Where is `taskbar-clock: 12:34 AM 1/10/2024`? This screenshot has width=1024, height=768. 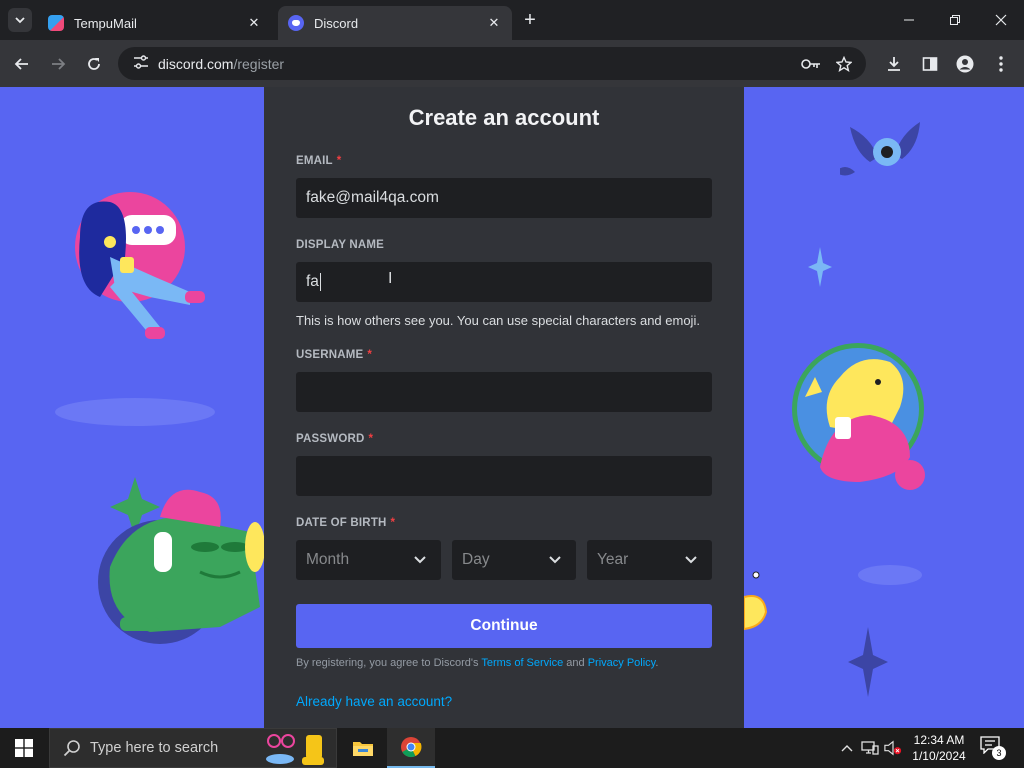 taskbar-clock: 12:34 AM 1/10/2024 is located at coordinates (939, 748).